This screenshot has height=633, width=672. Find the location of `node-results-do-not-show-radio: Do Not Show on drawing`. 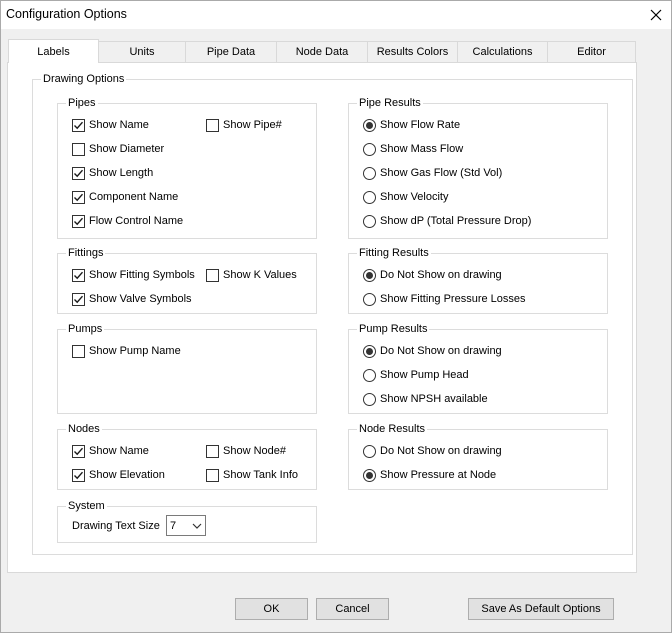

node-results-do-not-show-radio: Do Not Show on drawing is located at coordinates (432, 451).